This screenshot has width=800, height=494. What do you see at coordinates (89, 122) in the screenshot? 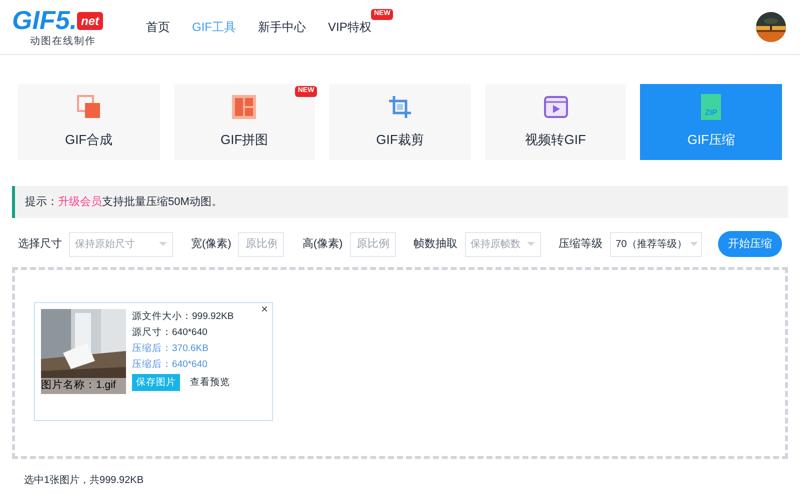
I see `tool-card: GIF合成` at bounding box center [89, 122].